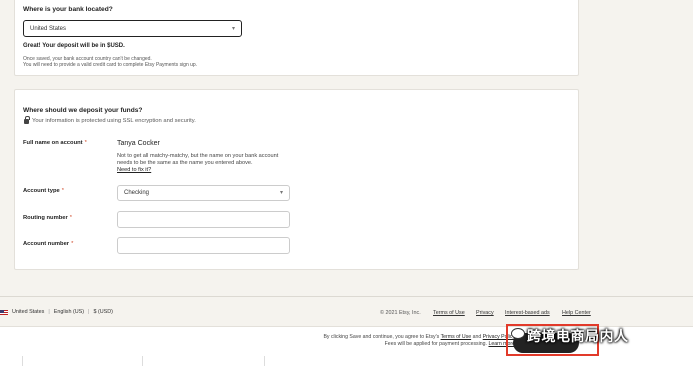  Describe the element at coordinates (28, 312) in the screenshot. I see `region-text: United States` at that location.